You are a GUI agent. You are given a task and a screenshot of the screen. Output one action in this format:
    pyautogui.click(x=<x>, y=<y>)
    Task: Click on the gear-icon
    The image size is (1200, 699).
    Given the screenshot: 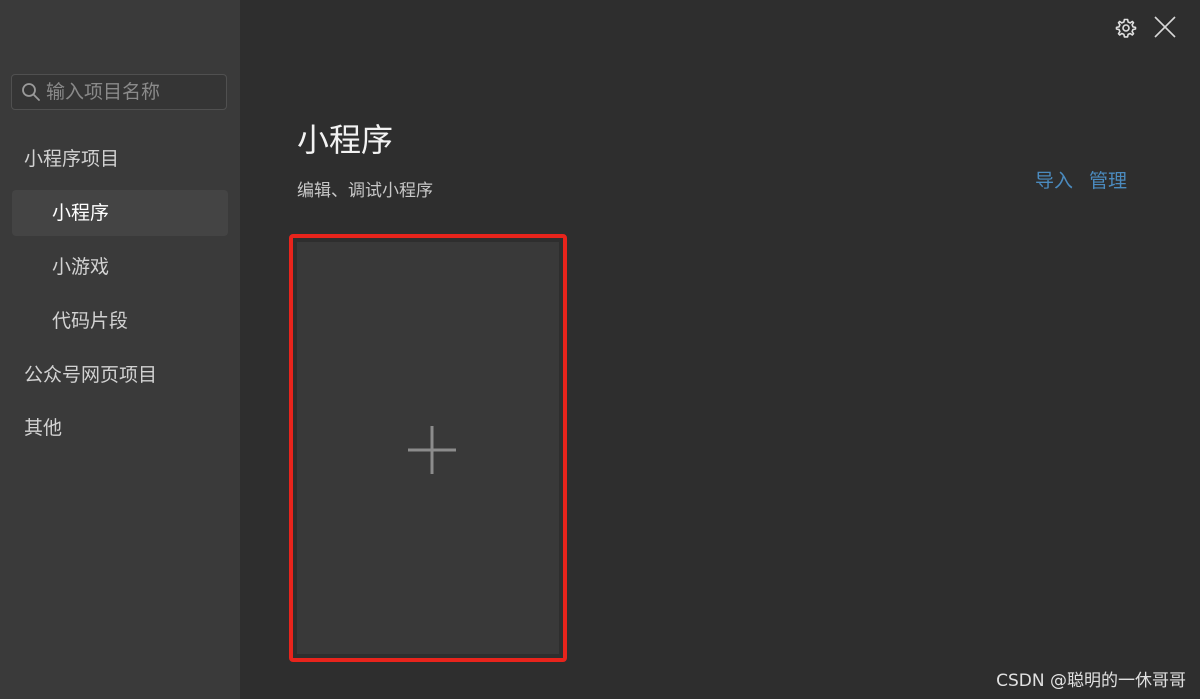 What is the action you would take?
    pyautogui.click(x=1126, y=28)
    